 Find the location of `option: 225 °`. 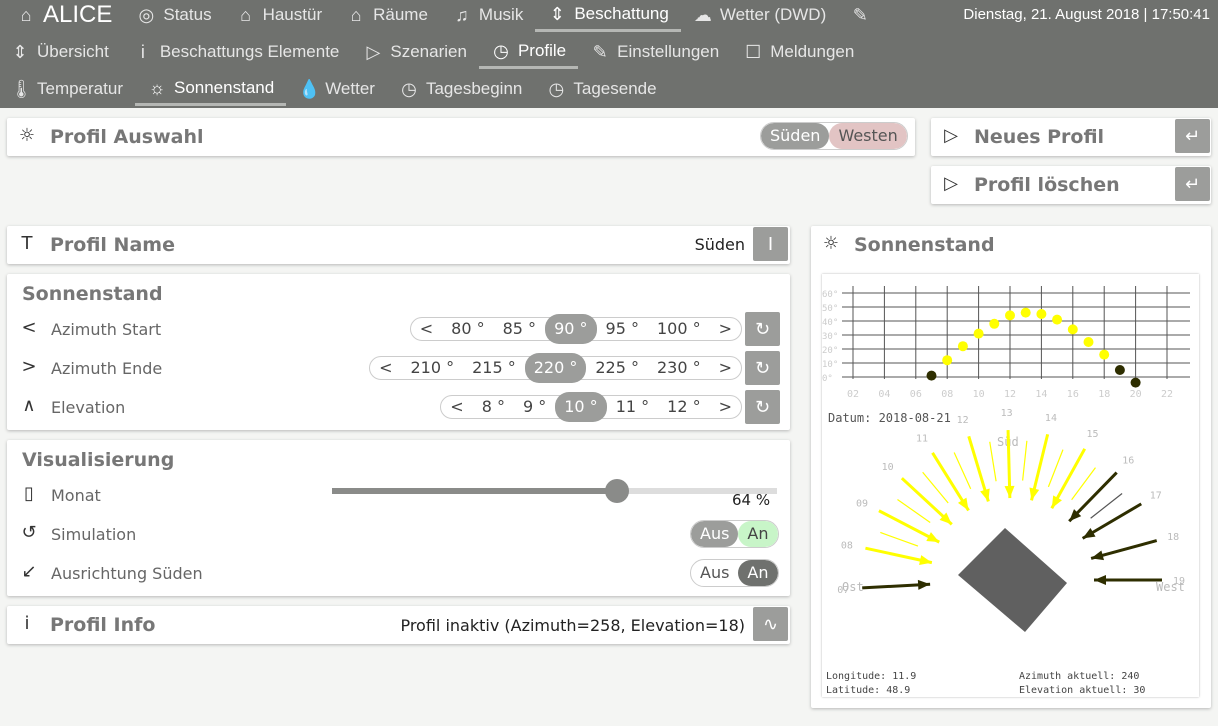

option: 225 ° is located at coordinates (617, 368).